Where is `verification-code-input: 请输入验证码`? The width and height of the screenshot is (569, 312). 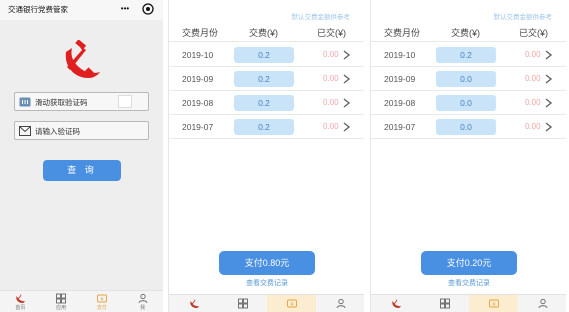 verification-code-input: 请输入验证码 is located at coordinates (81, 130).